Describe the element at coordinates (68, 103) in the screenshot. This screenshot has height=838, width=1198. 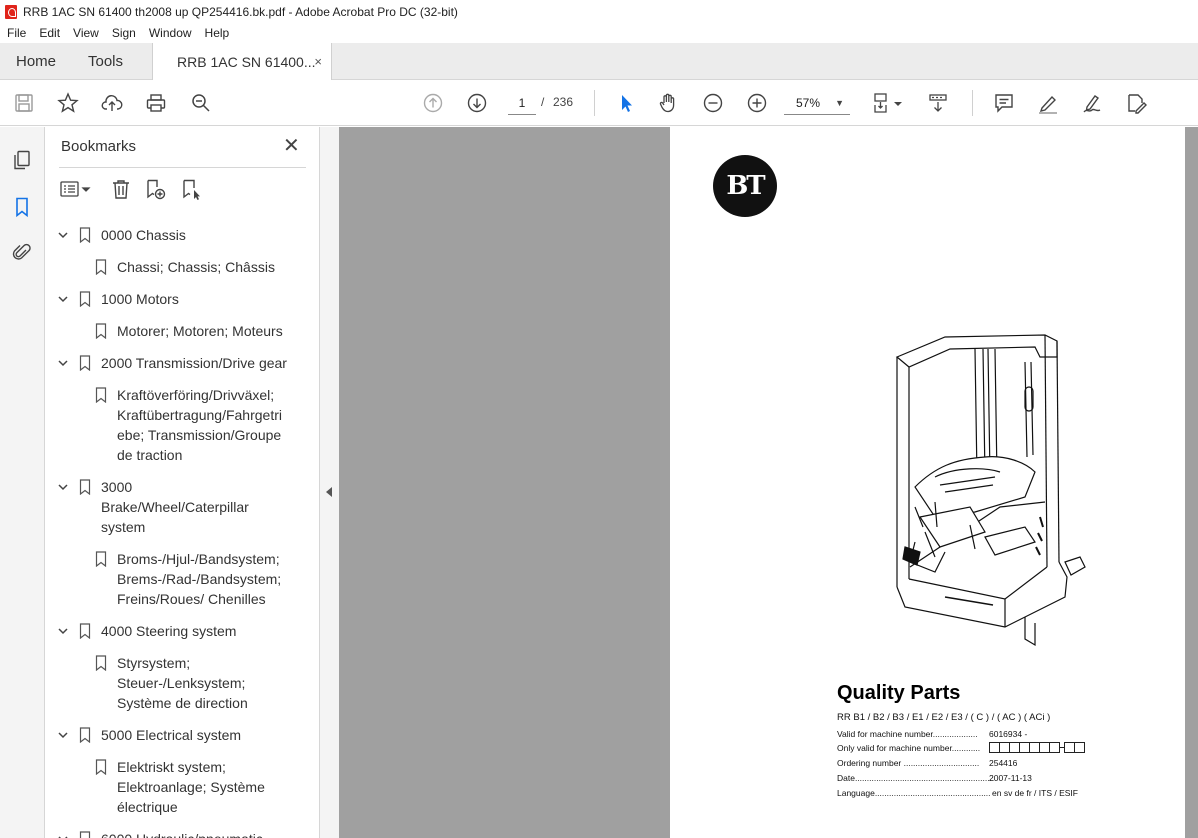
I see `star-icon` at that location.